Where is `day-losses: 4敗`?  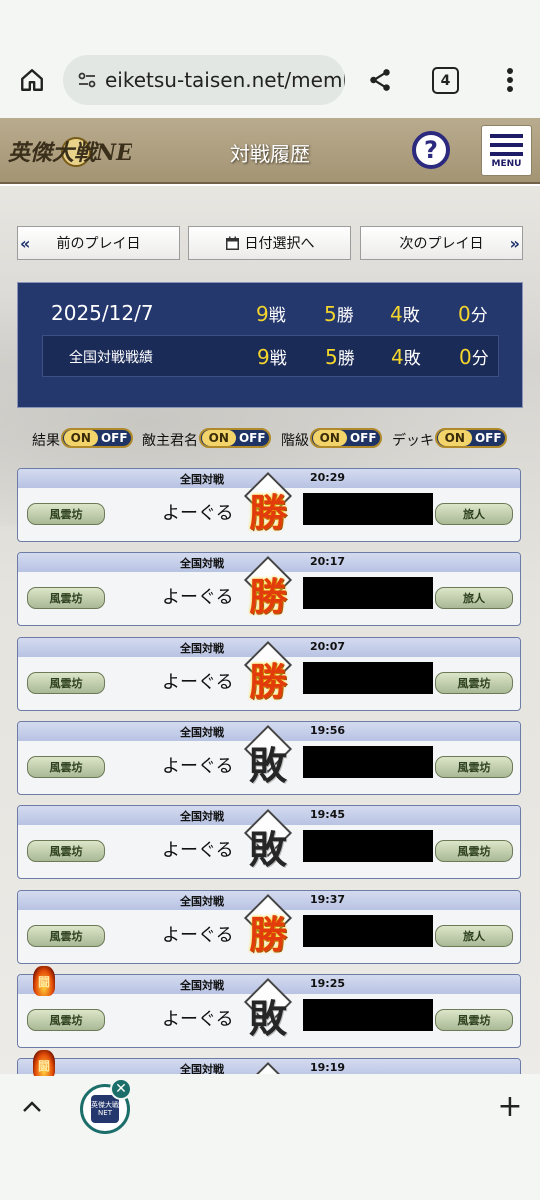
day-losses: 4敗 is located at coordinates (405, 314).